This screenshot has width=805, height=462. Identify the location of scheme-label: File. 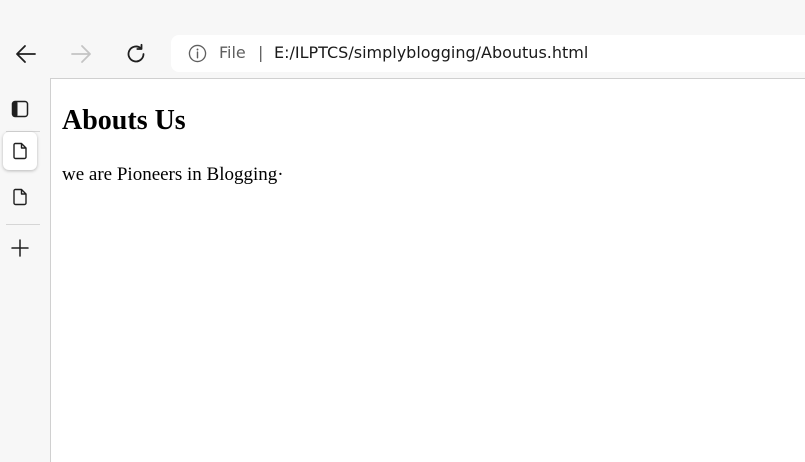
(232, 52).